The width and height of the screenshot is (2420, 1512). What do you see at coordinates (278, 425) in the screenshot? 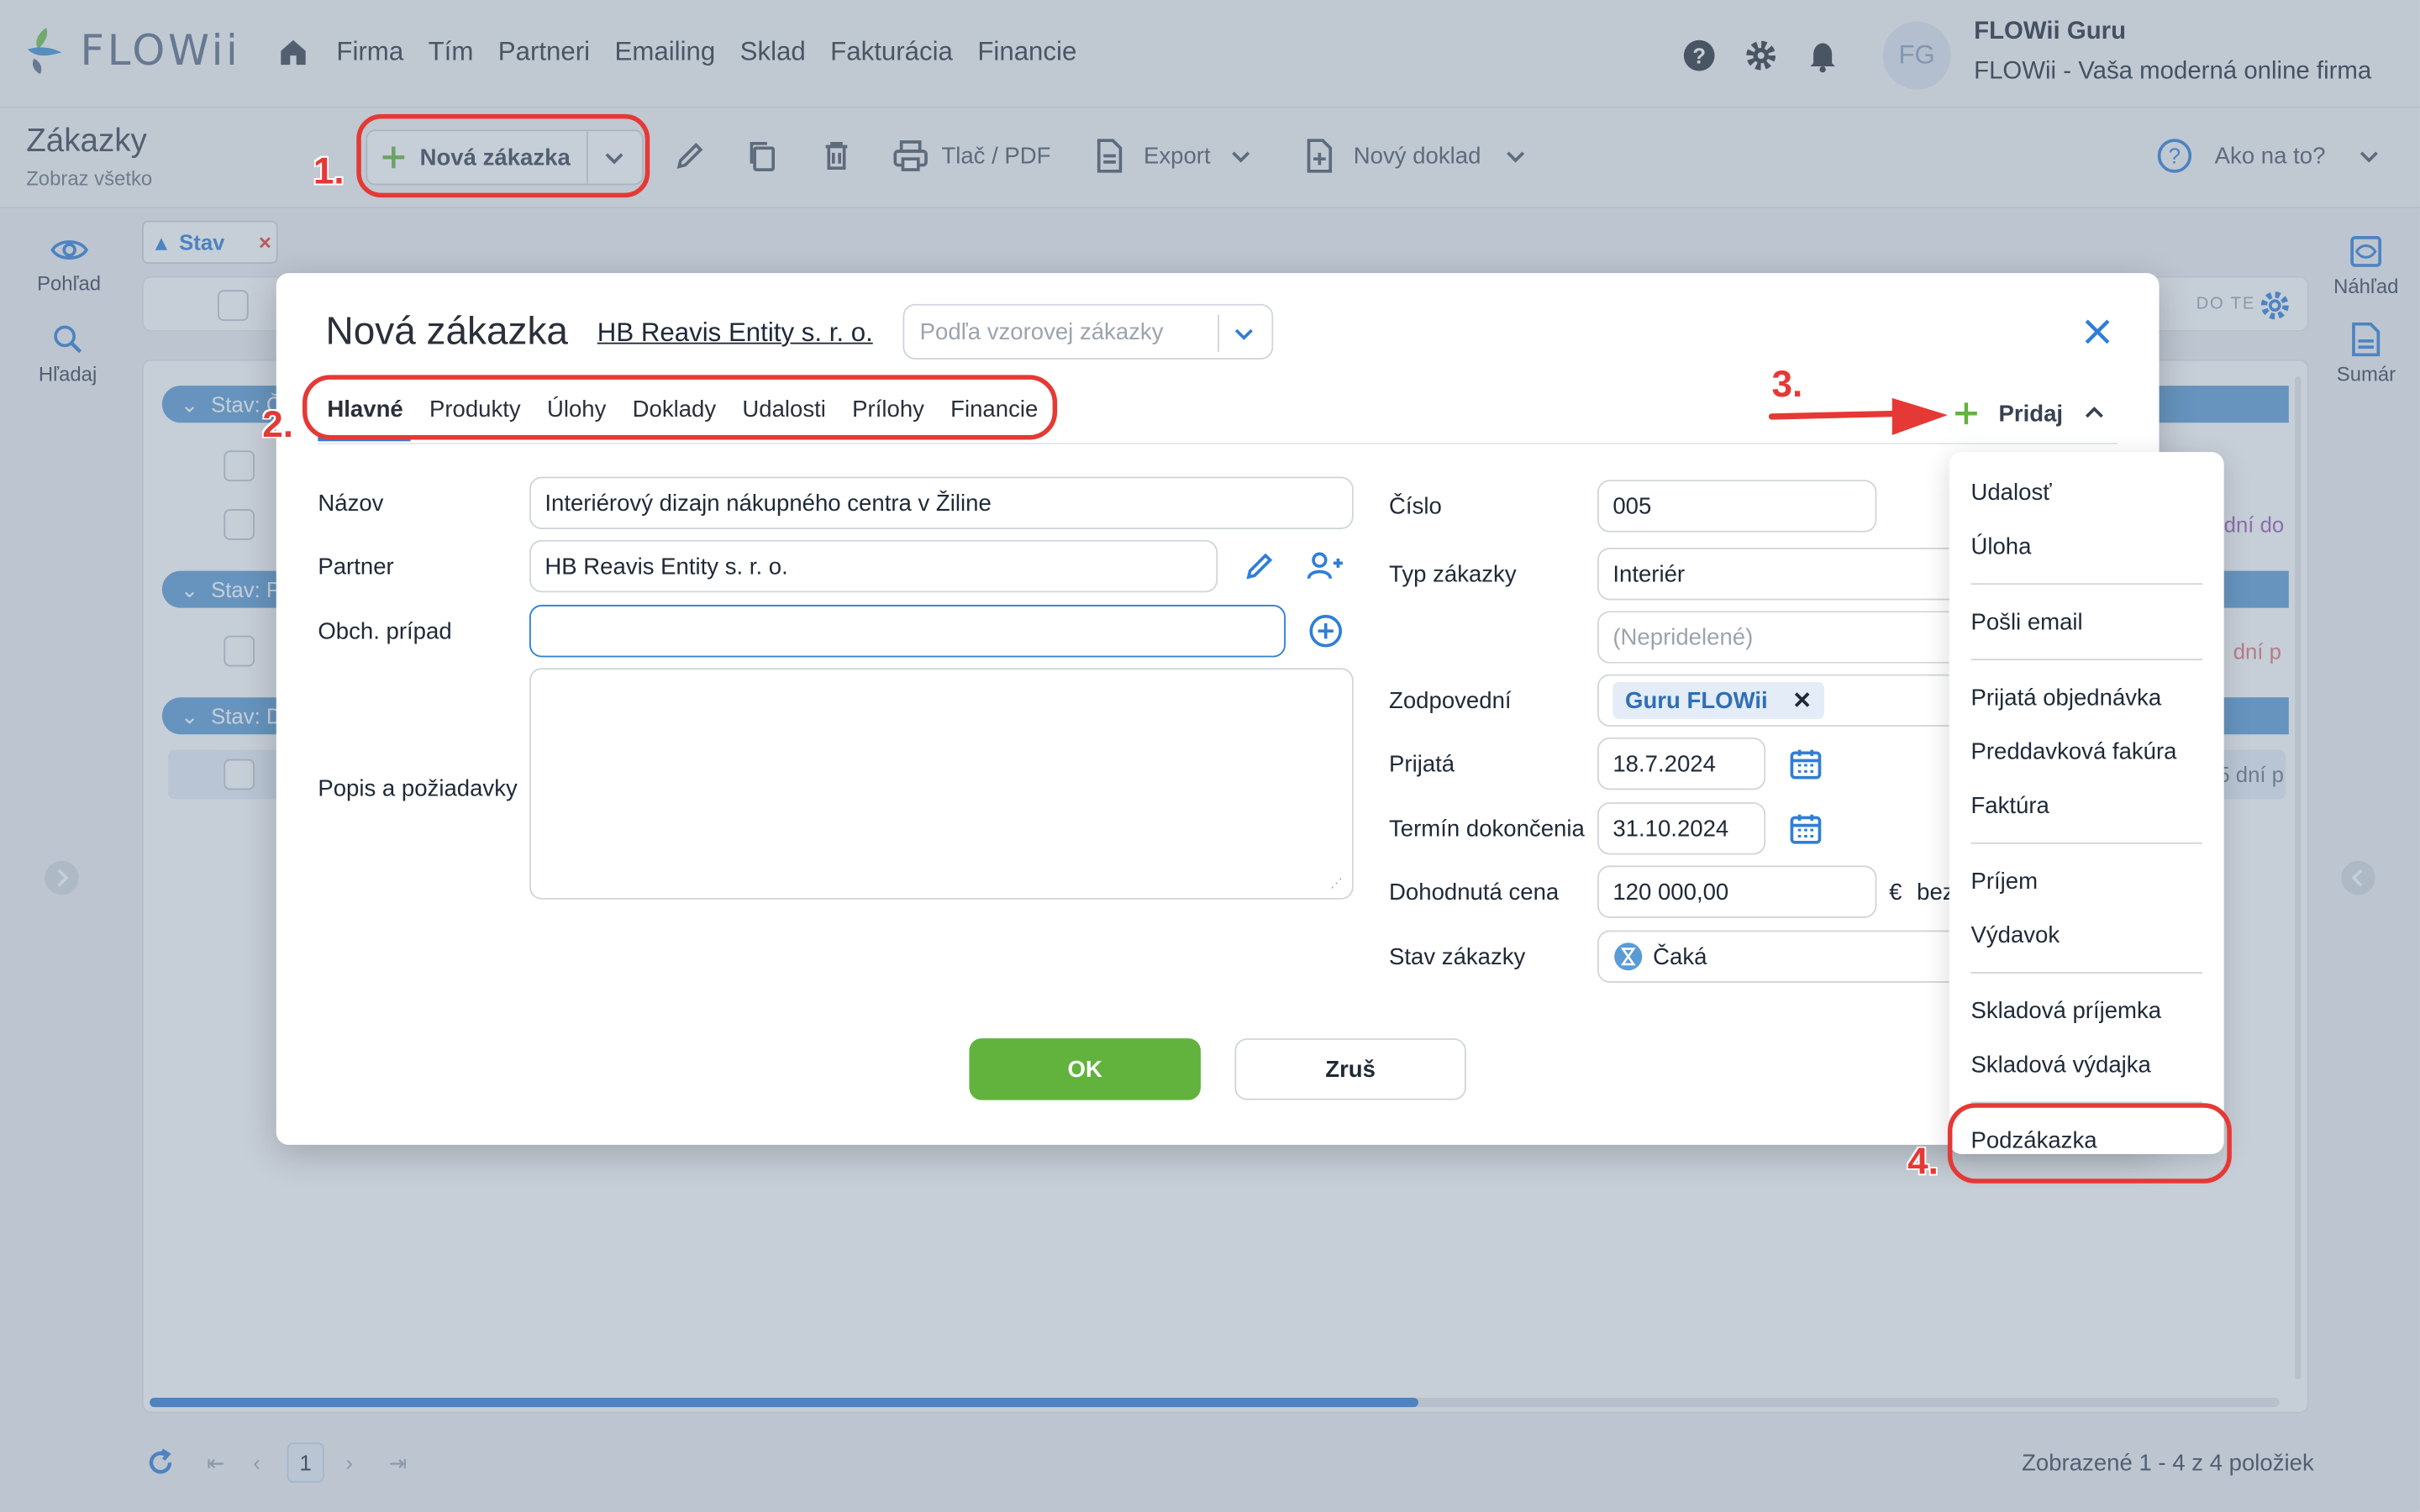
I see `annotation-number-2: 2.` at bounding box center [278, 425].